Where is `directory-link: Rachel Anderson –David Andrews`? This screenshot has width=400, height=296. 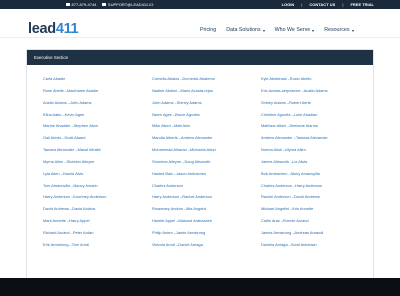 directory-link: Rachel Anderson –David Andrews is located at coordinates (315, 197).